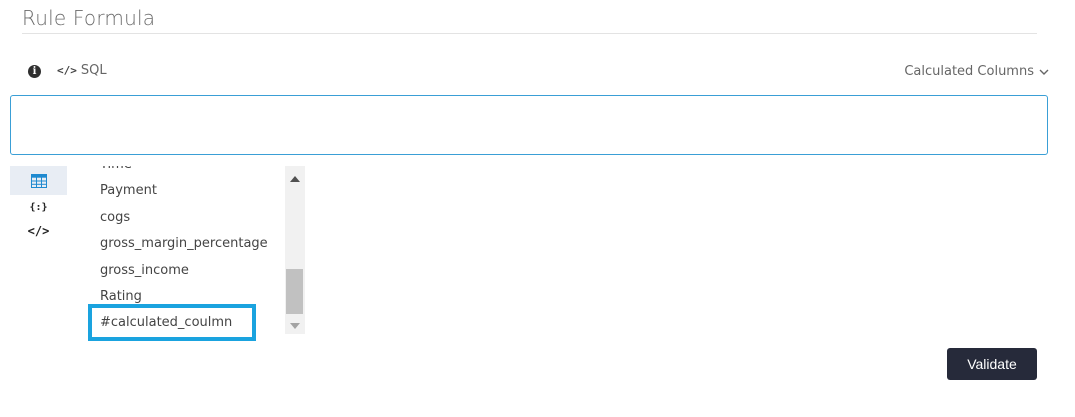  What do you see at coordinates (969, 71) in the screenshot?
I see `calculated-columns-label: Calculated Columns` at bounding box center [969, 71].